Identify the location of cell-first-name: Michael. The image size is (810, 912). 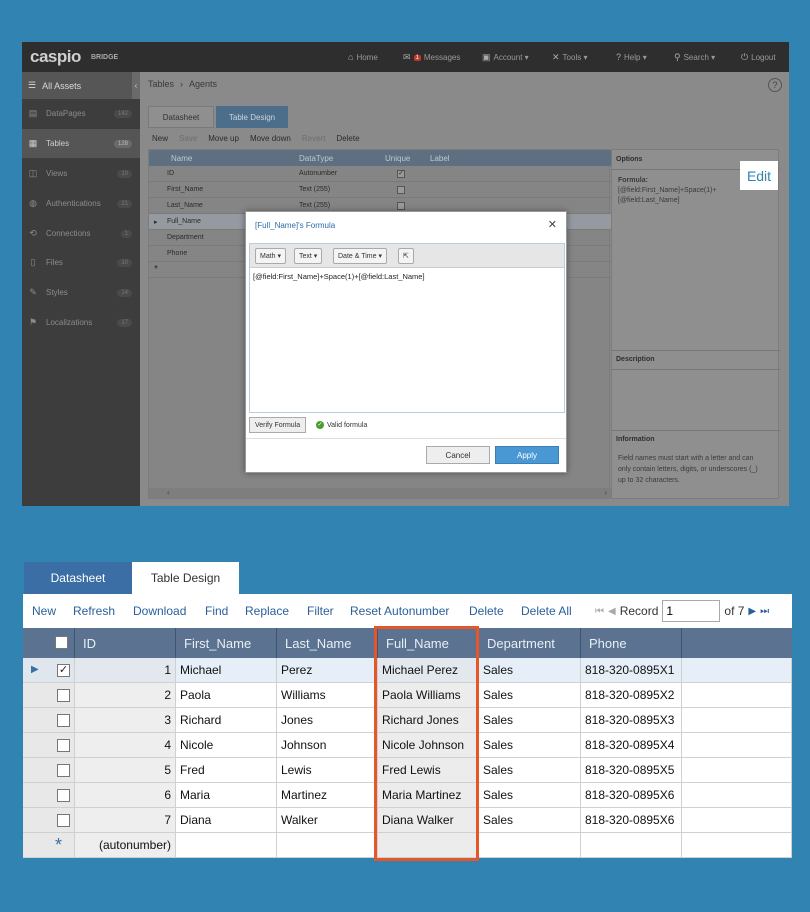
(226, 670).